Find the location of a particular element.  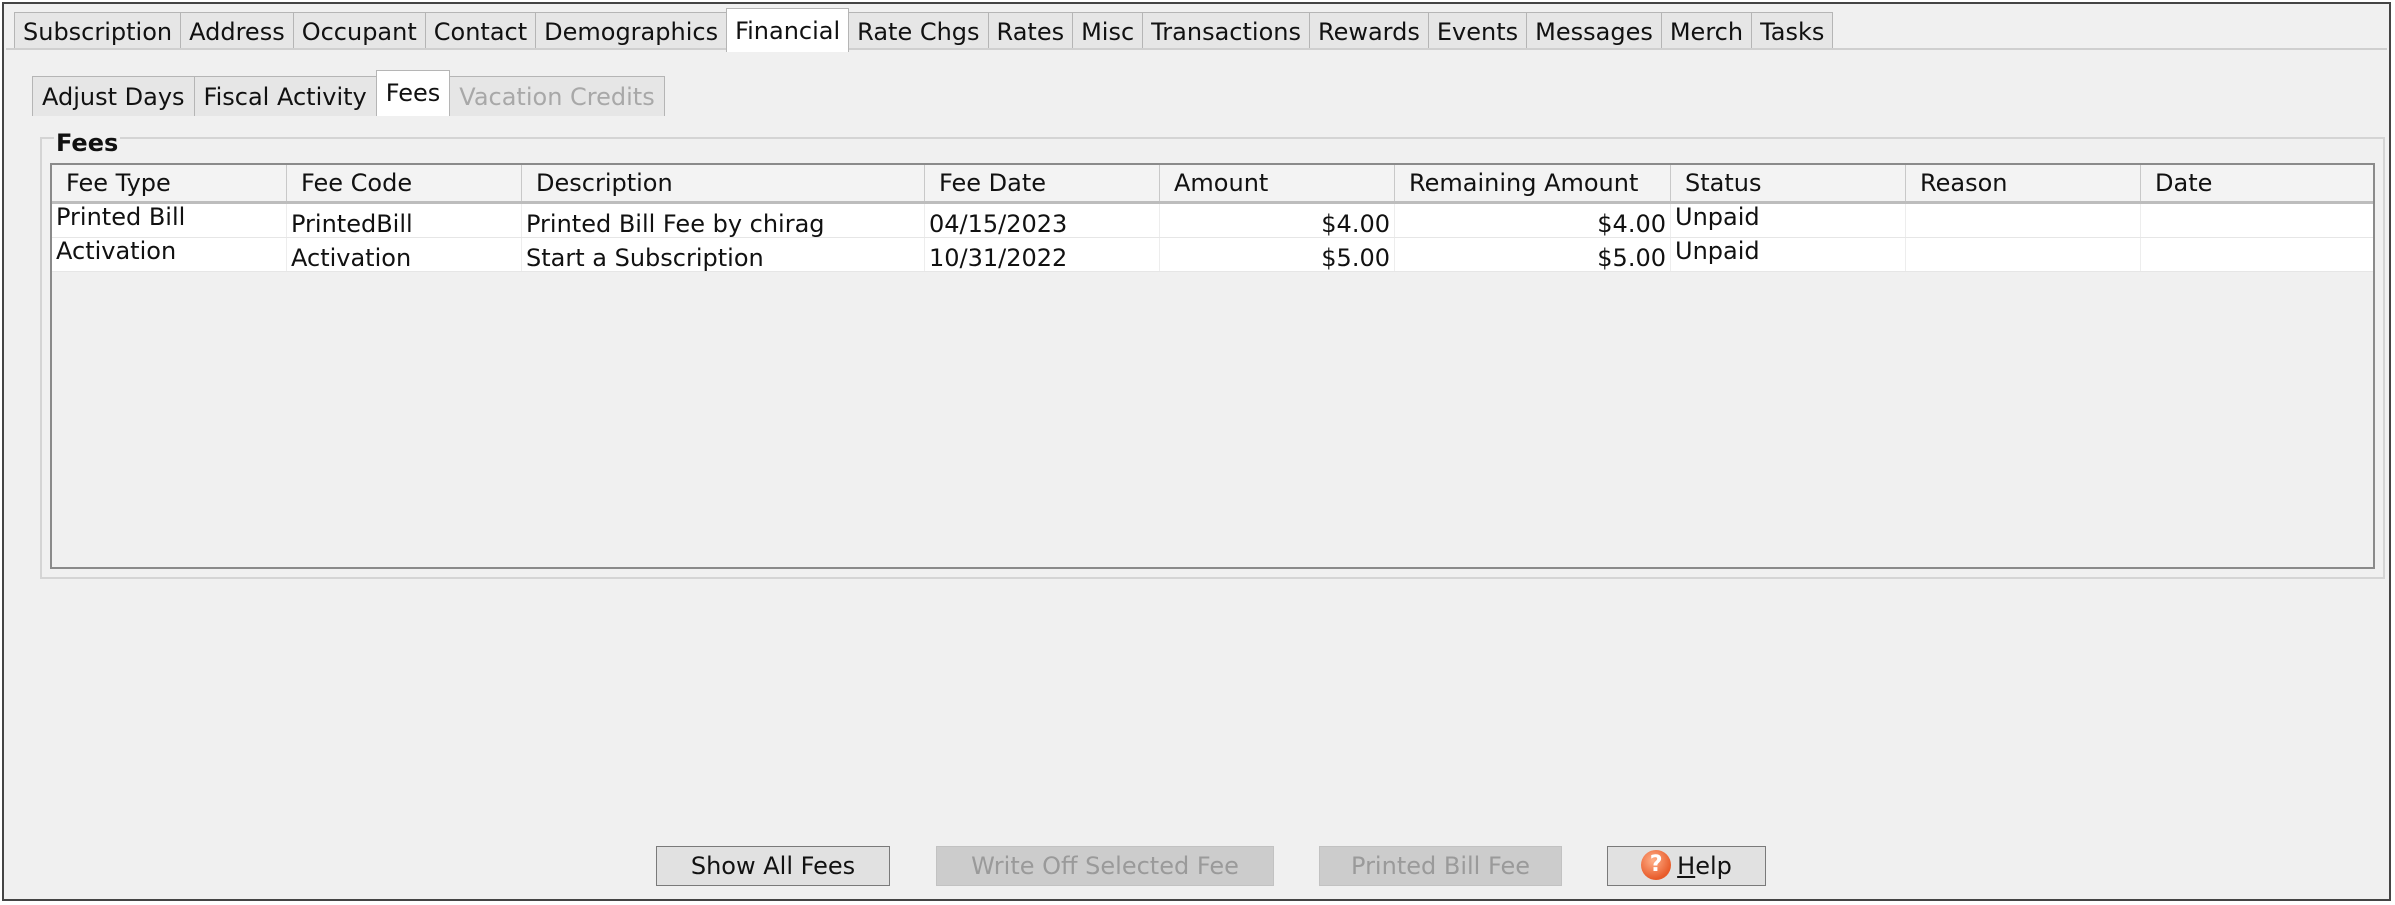

show-all-fees-button: Show All Fees is located at coordinates (773, 866).